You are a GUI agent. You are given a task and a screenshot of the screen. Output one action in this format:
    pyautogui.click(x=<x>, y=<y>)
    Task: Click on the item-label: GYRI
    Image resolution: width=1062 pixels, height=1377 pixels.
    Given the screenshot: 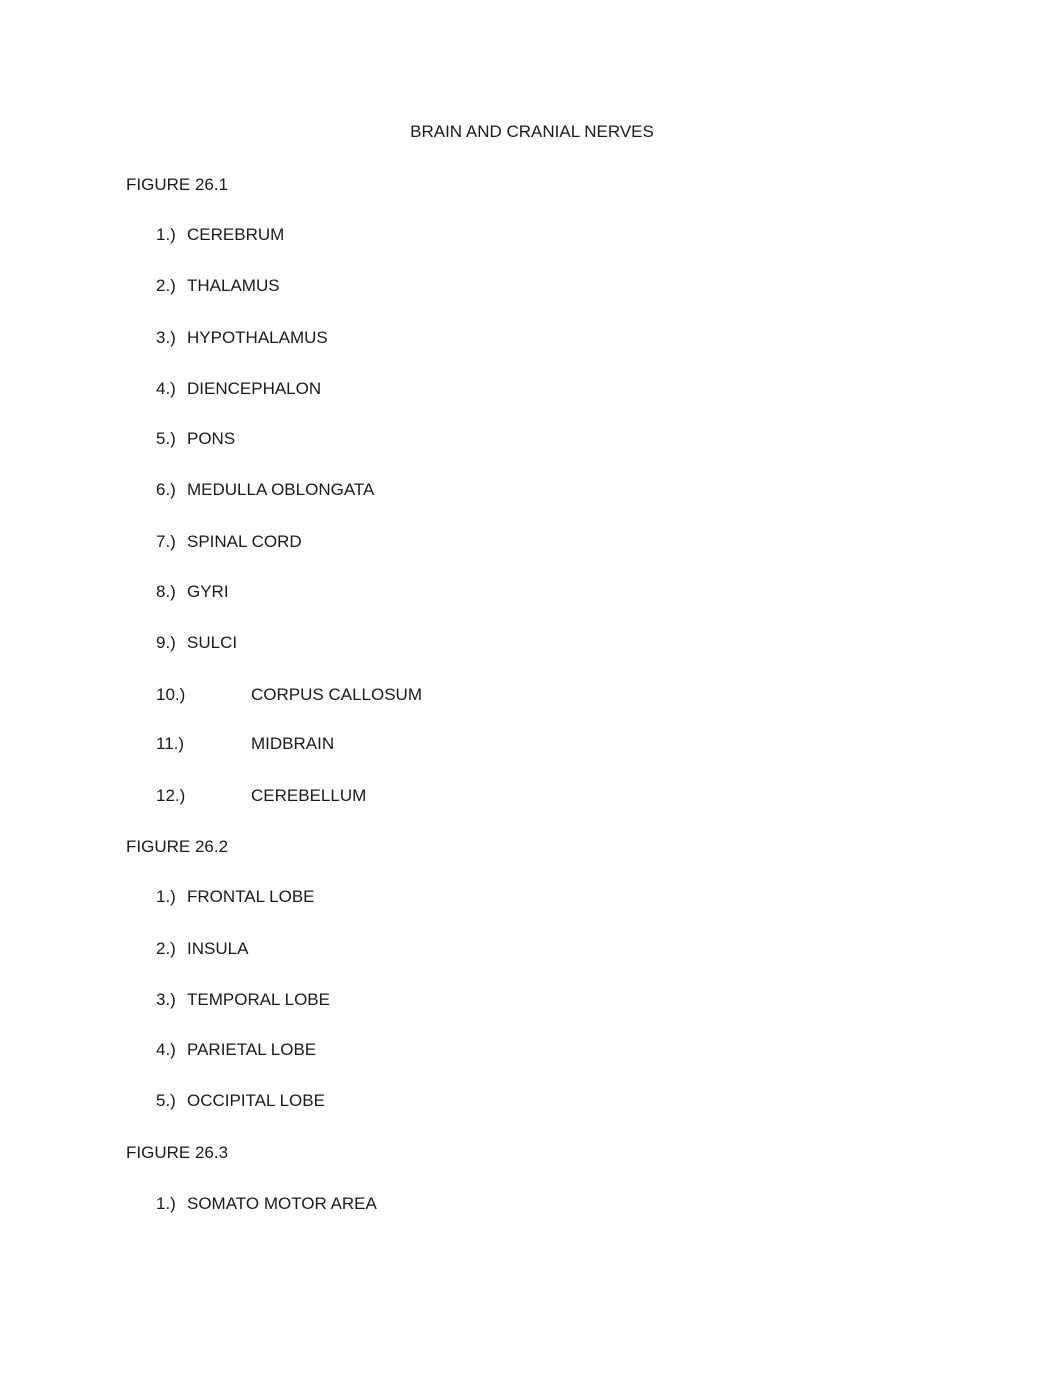 What is the action you would take?
    pyautogui.click(x=208, y=591)
    